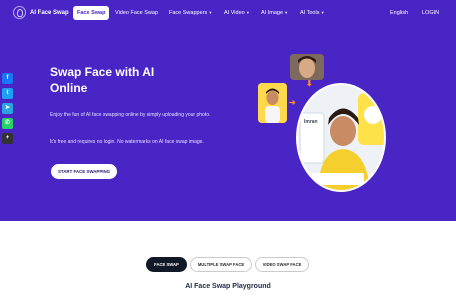 Image resolution: width=456 pixels, height=300 pixels. What do you see at coordinates (341, 137) in the screenshot?
I see `result-face-image: Imran` at bounding box center [341, 137].